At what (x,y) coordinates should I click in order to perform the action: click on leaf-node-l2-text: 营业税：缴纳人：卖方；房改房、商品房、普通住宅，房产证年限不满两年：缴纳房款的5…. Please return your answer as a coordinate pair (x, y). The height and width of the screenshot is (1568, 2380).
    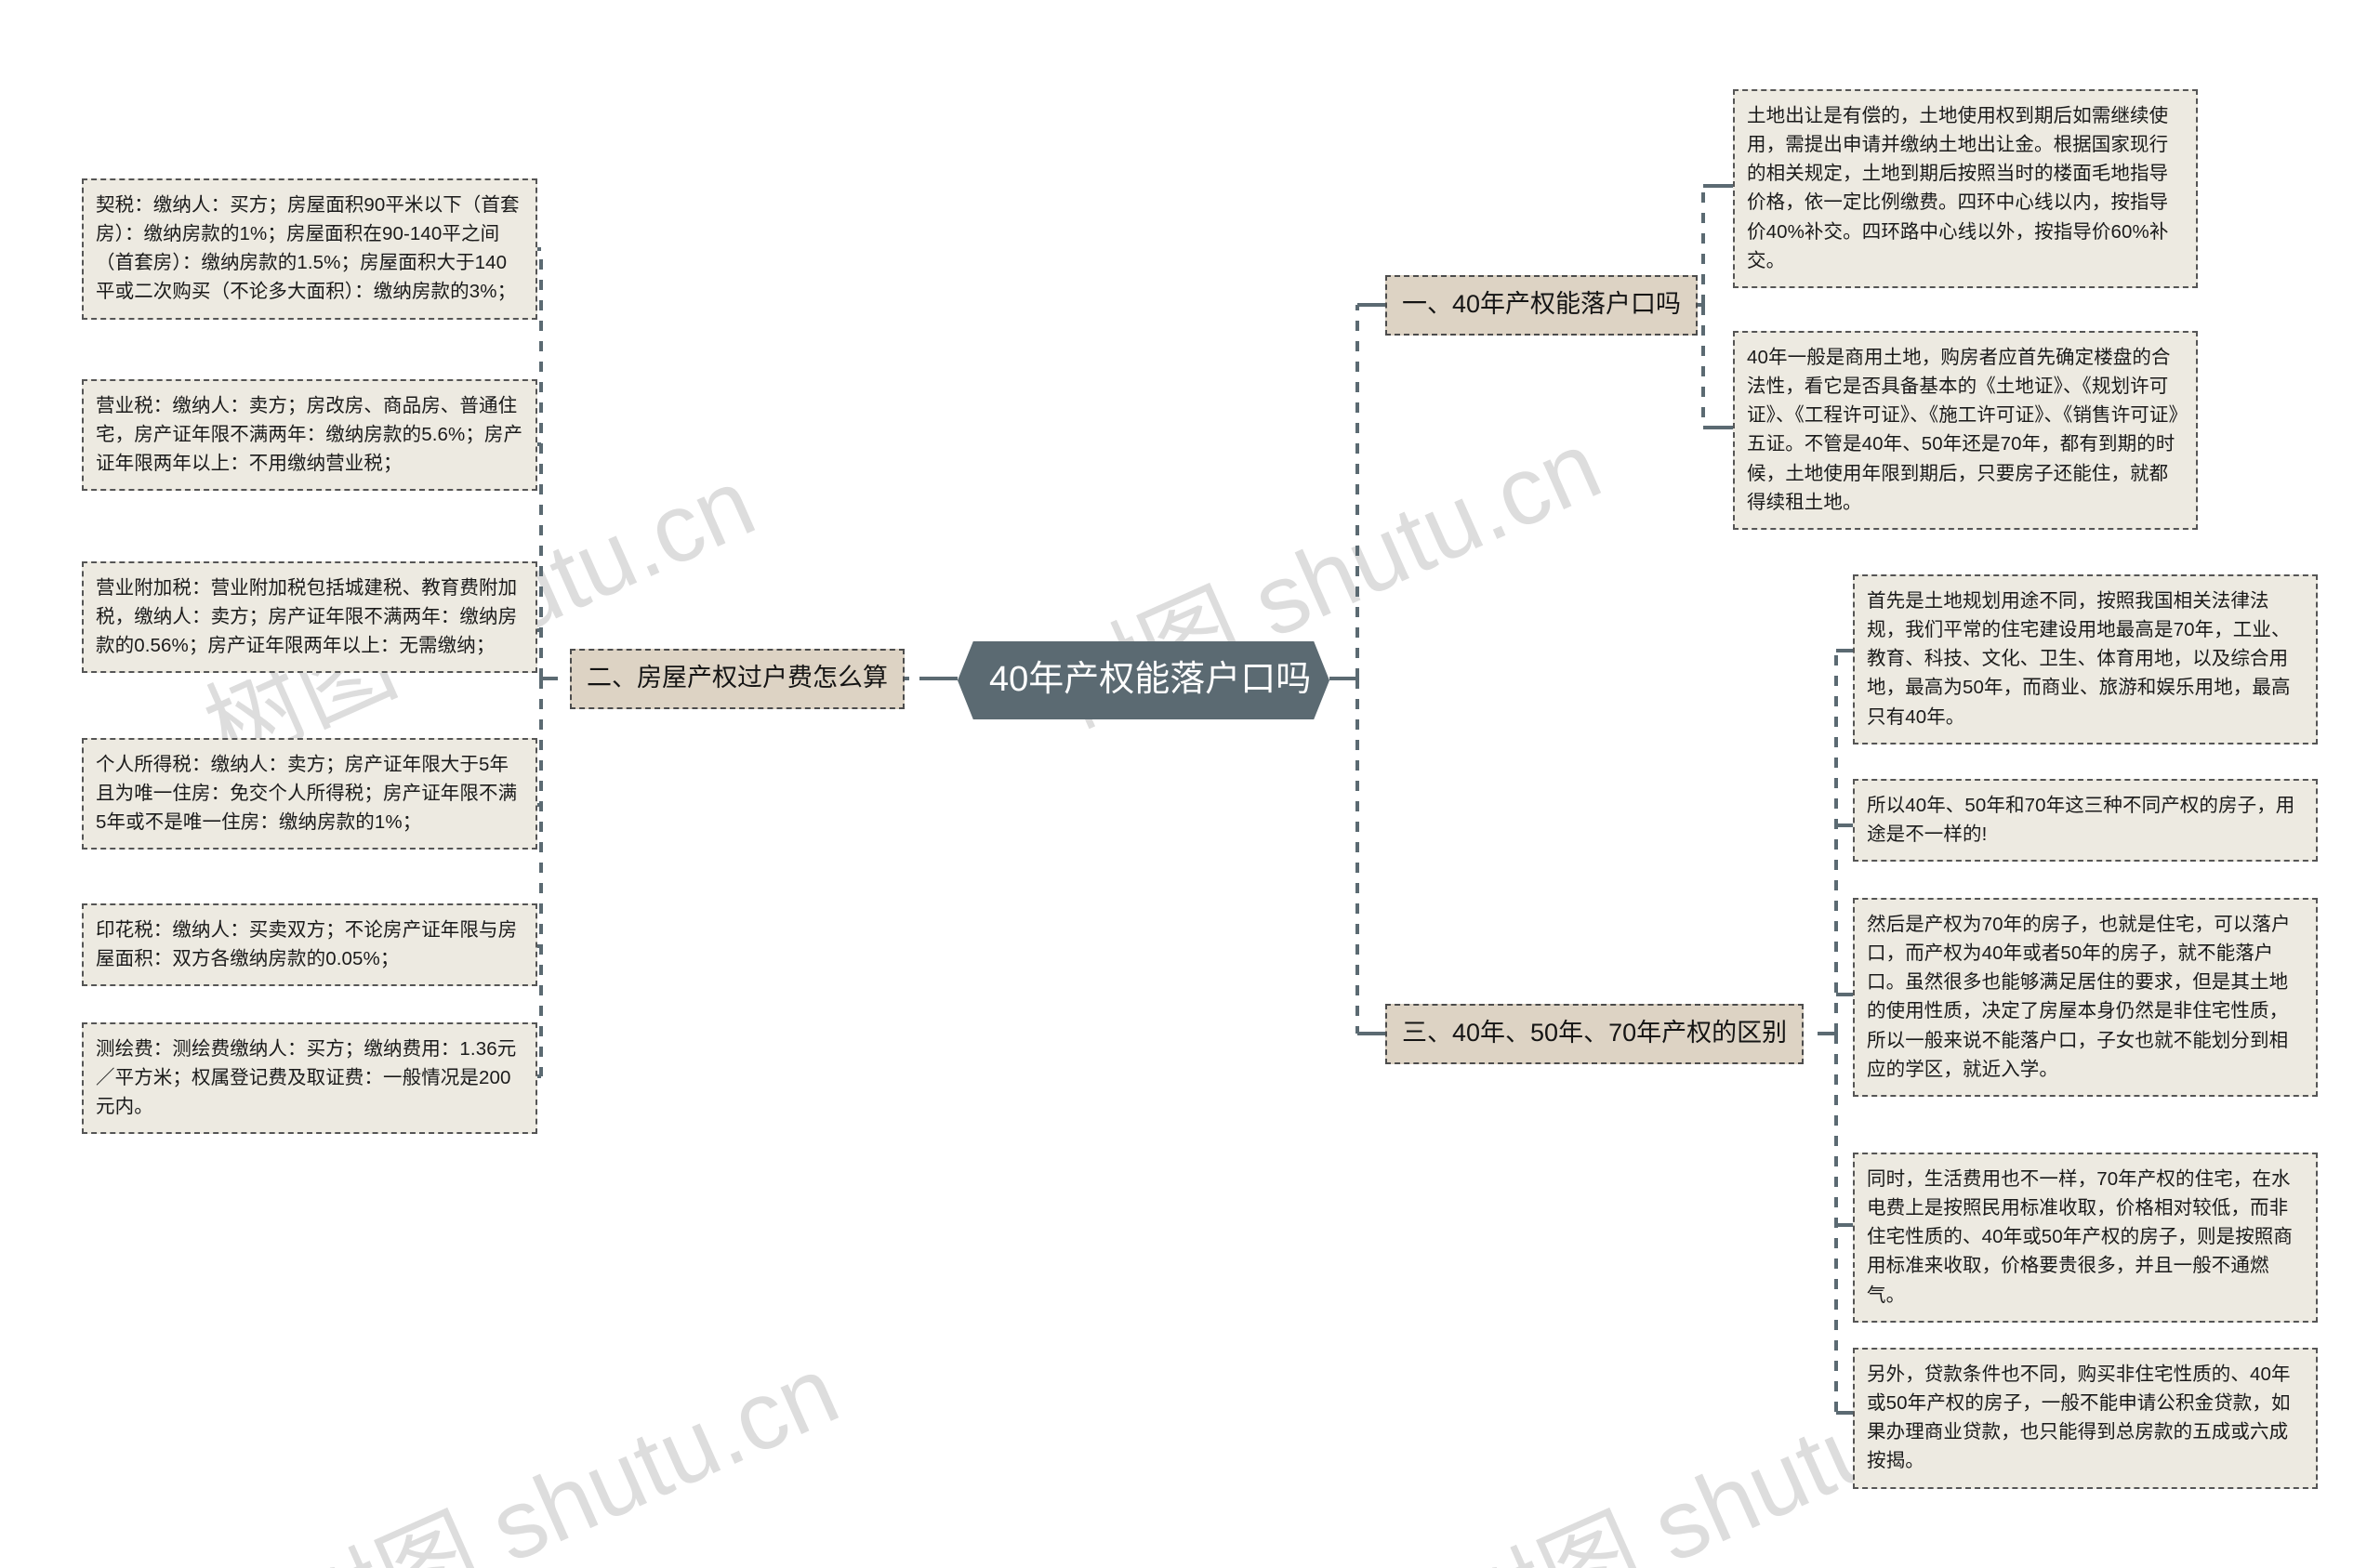
    Looking at the image, I should click on (309, 435).